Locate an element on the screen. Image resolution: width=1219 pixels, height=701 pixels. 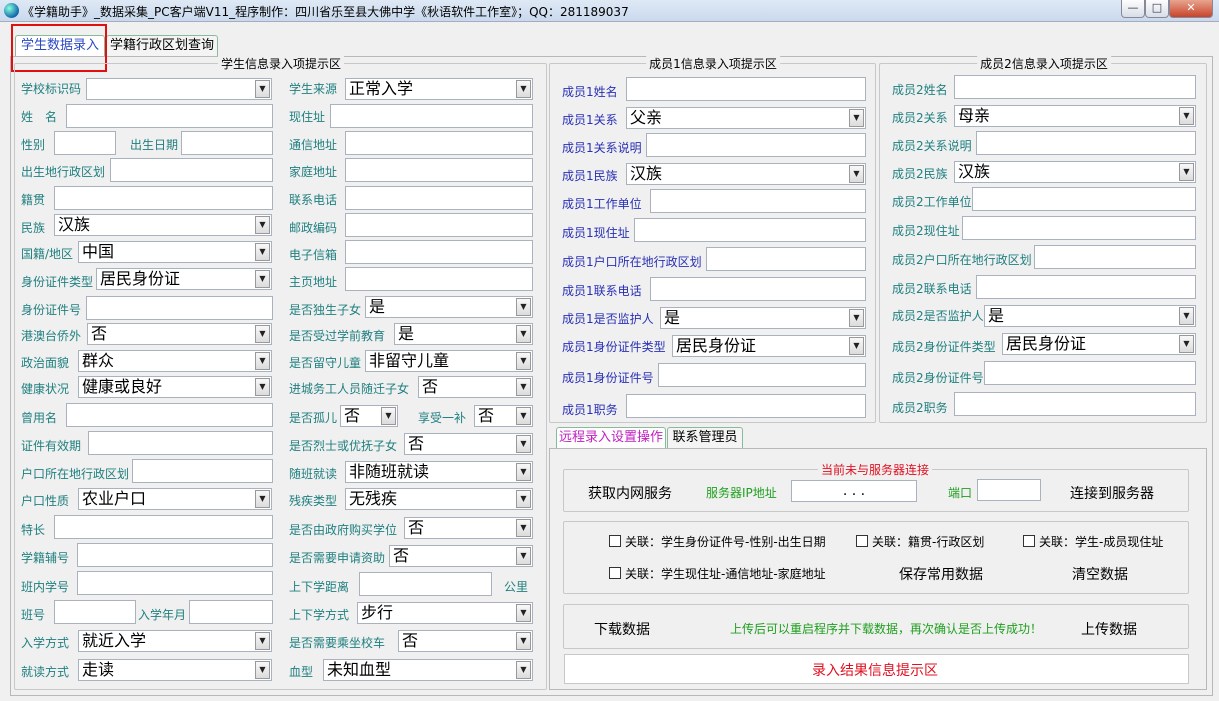
disability-select: 无残疾 ▼ is located at coordinates (439, 499).